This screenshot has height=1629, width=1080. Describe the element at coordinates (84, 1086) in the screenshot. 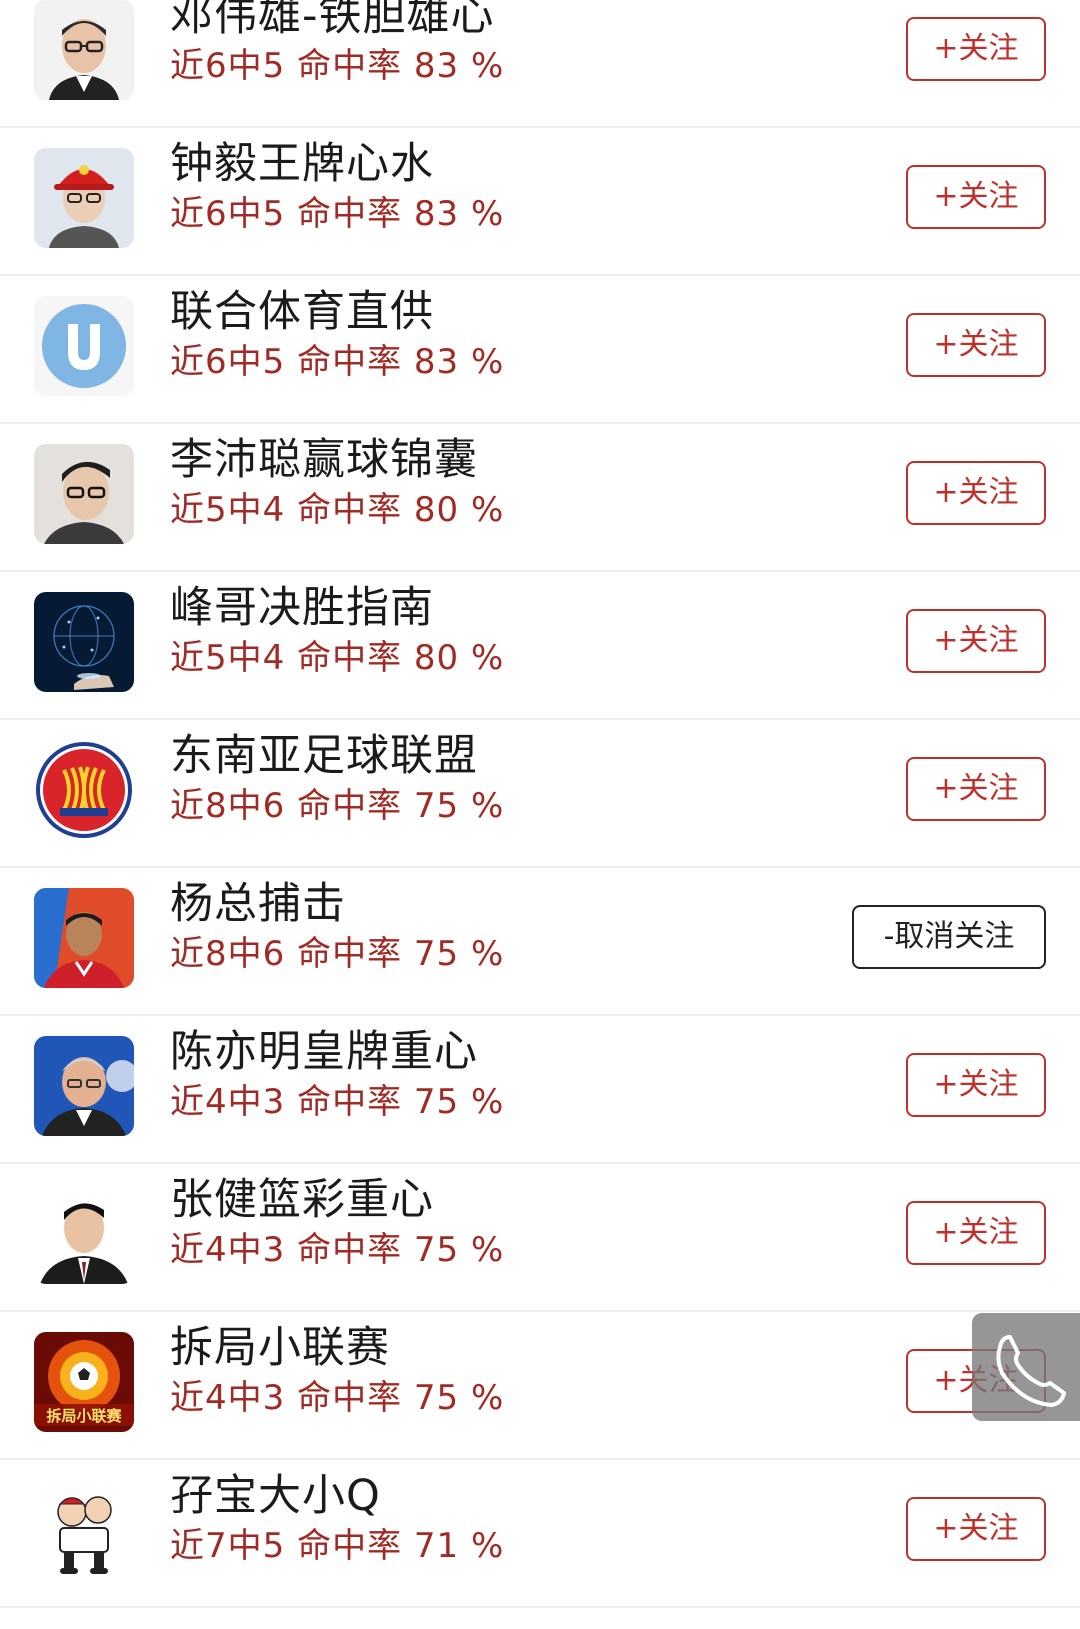

I see `older-man-avatar` at that location.